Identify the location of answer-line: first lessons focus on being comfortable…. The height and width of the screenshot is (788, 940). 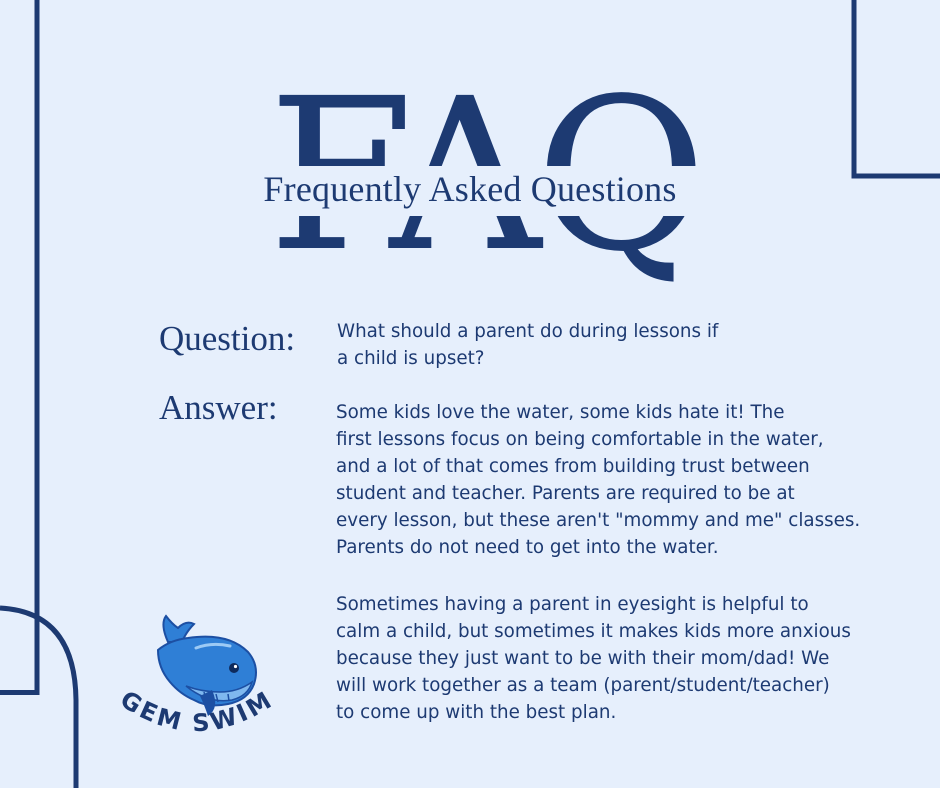
(580, 439).